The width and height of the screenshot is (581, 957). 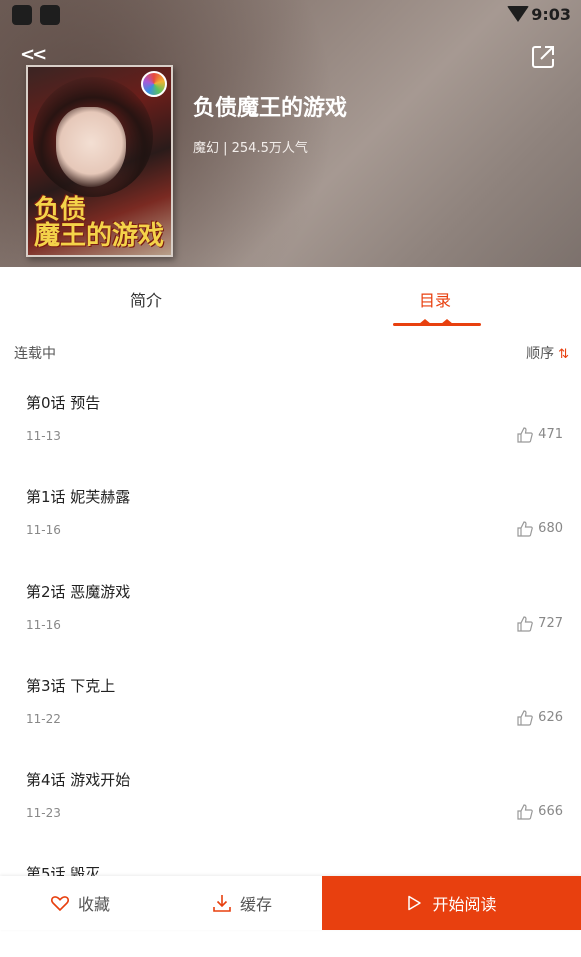 I want to click on book-cover: 负债 魔王的游戏, so click(x=99, y=161).